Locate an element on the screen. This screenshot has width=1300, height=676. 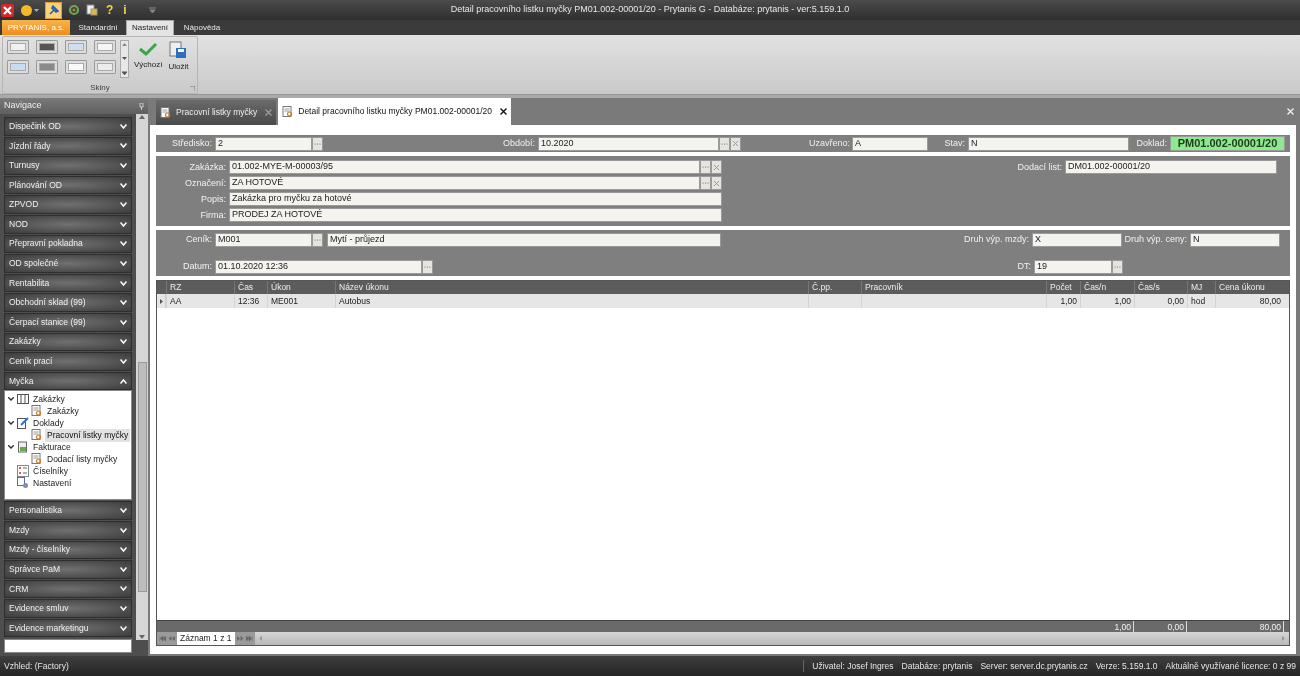
navigation-group: ZPVOD is located at coordinates (68, 204).